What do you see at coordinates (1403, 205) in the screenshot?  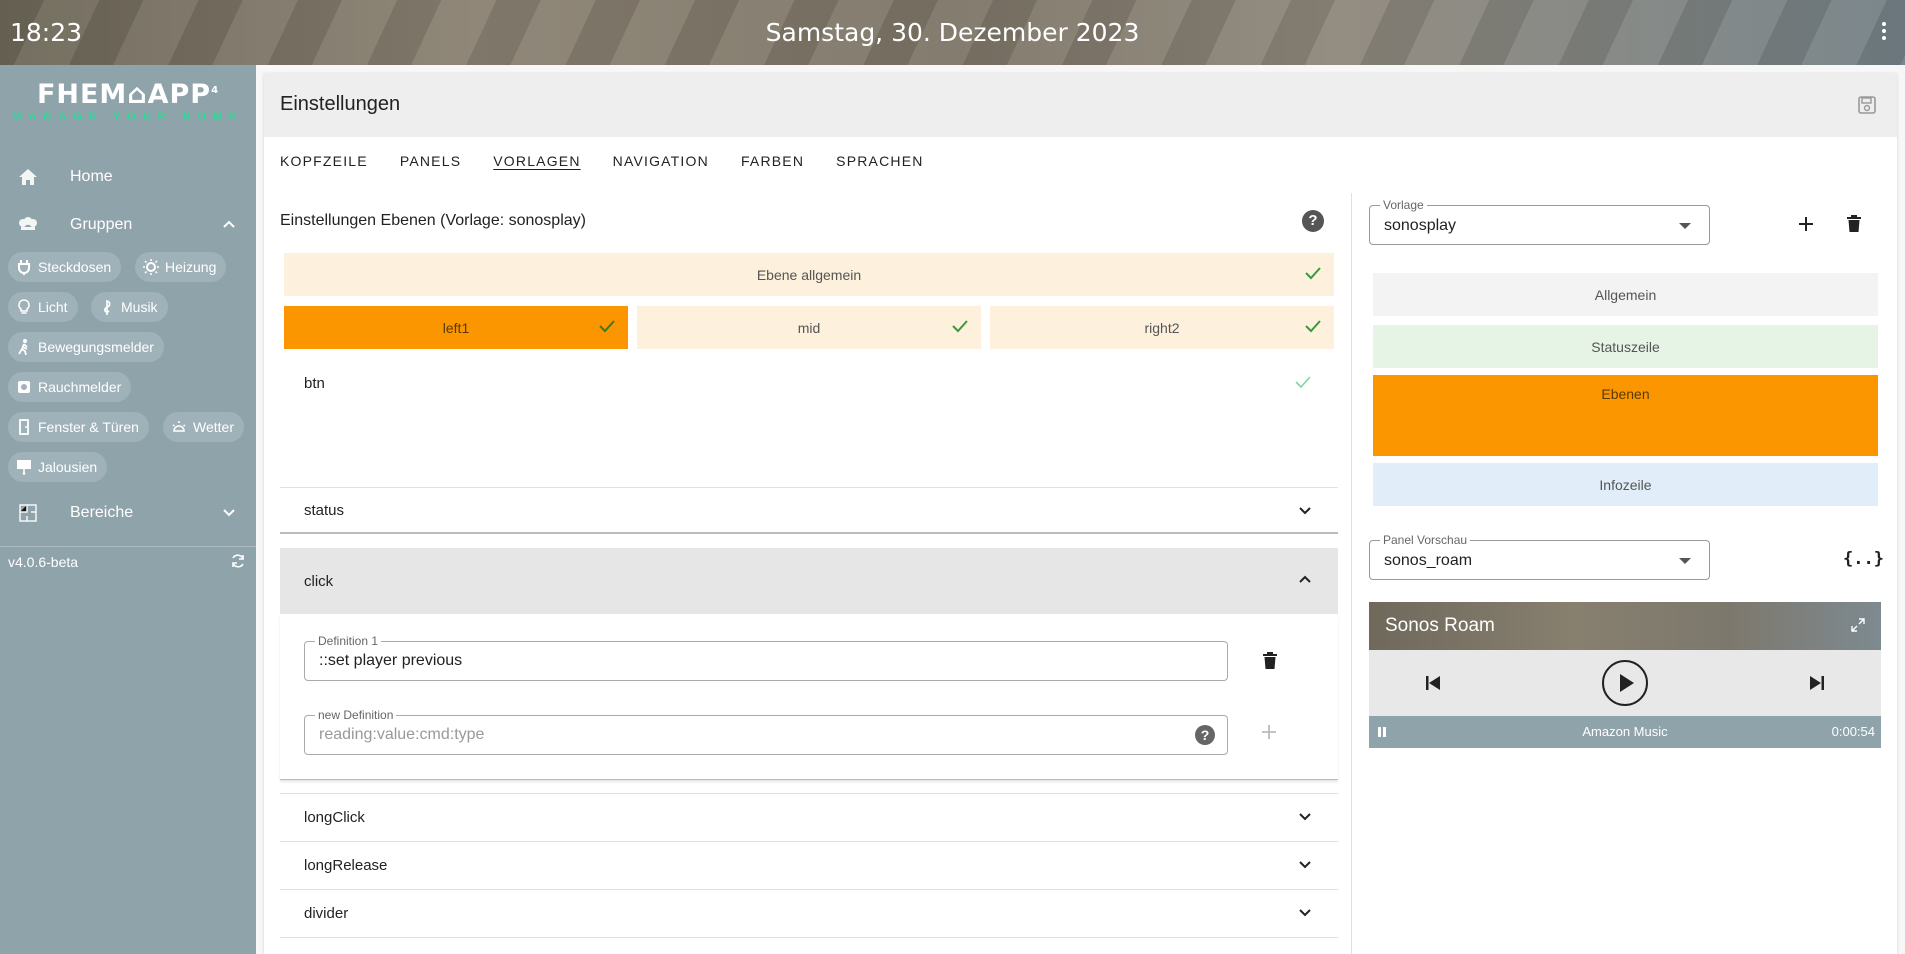 I see `select-label: Vorlage` at bounding box center [1403, 205].